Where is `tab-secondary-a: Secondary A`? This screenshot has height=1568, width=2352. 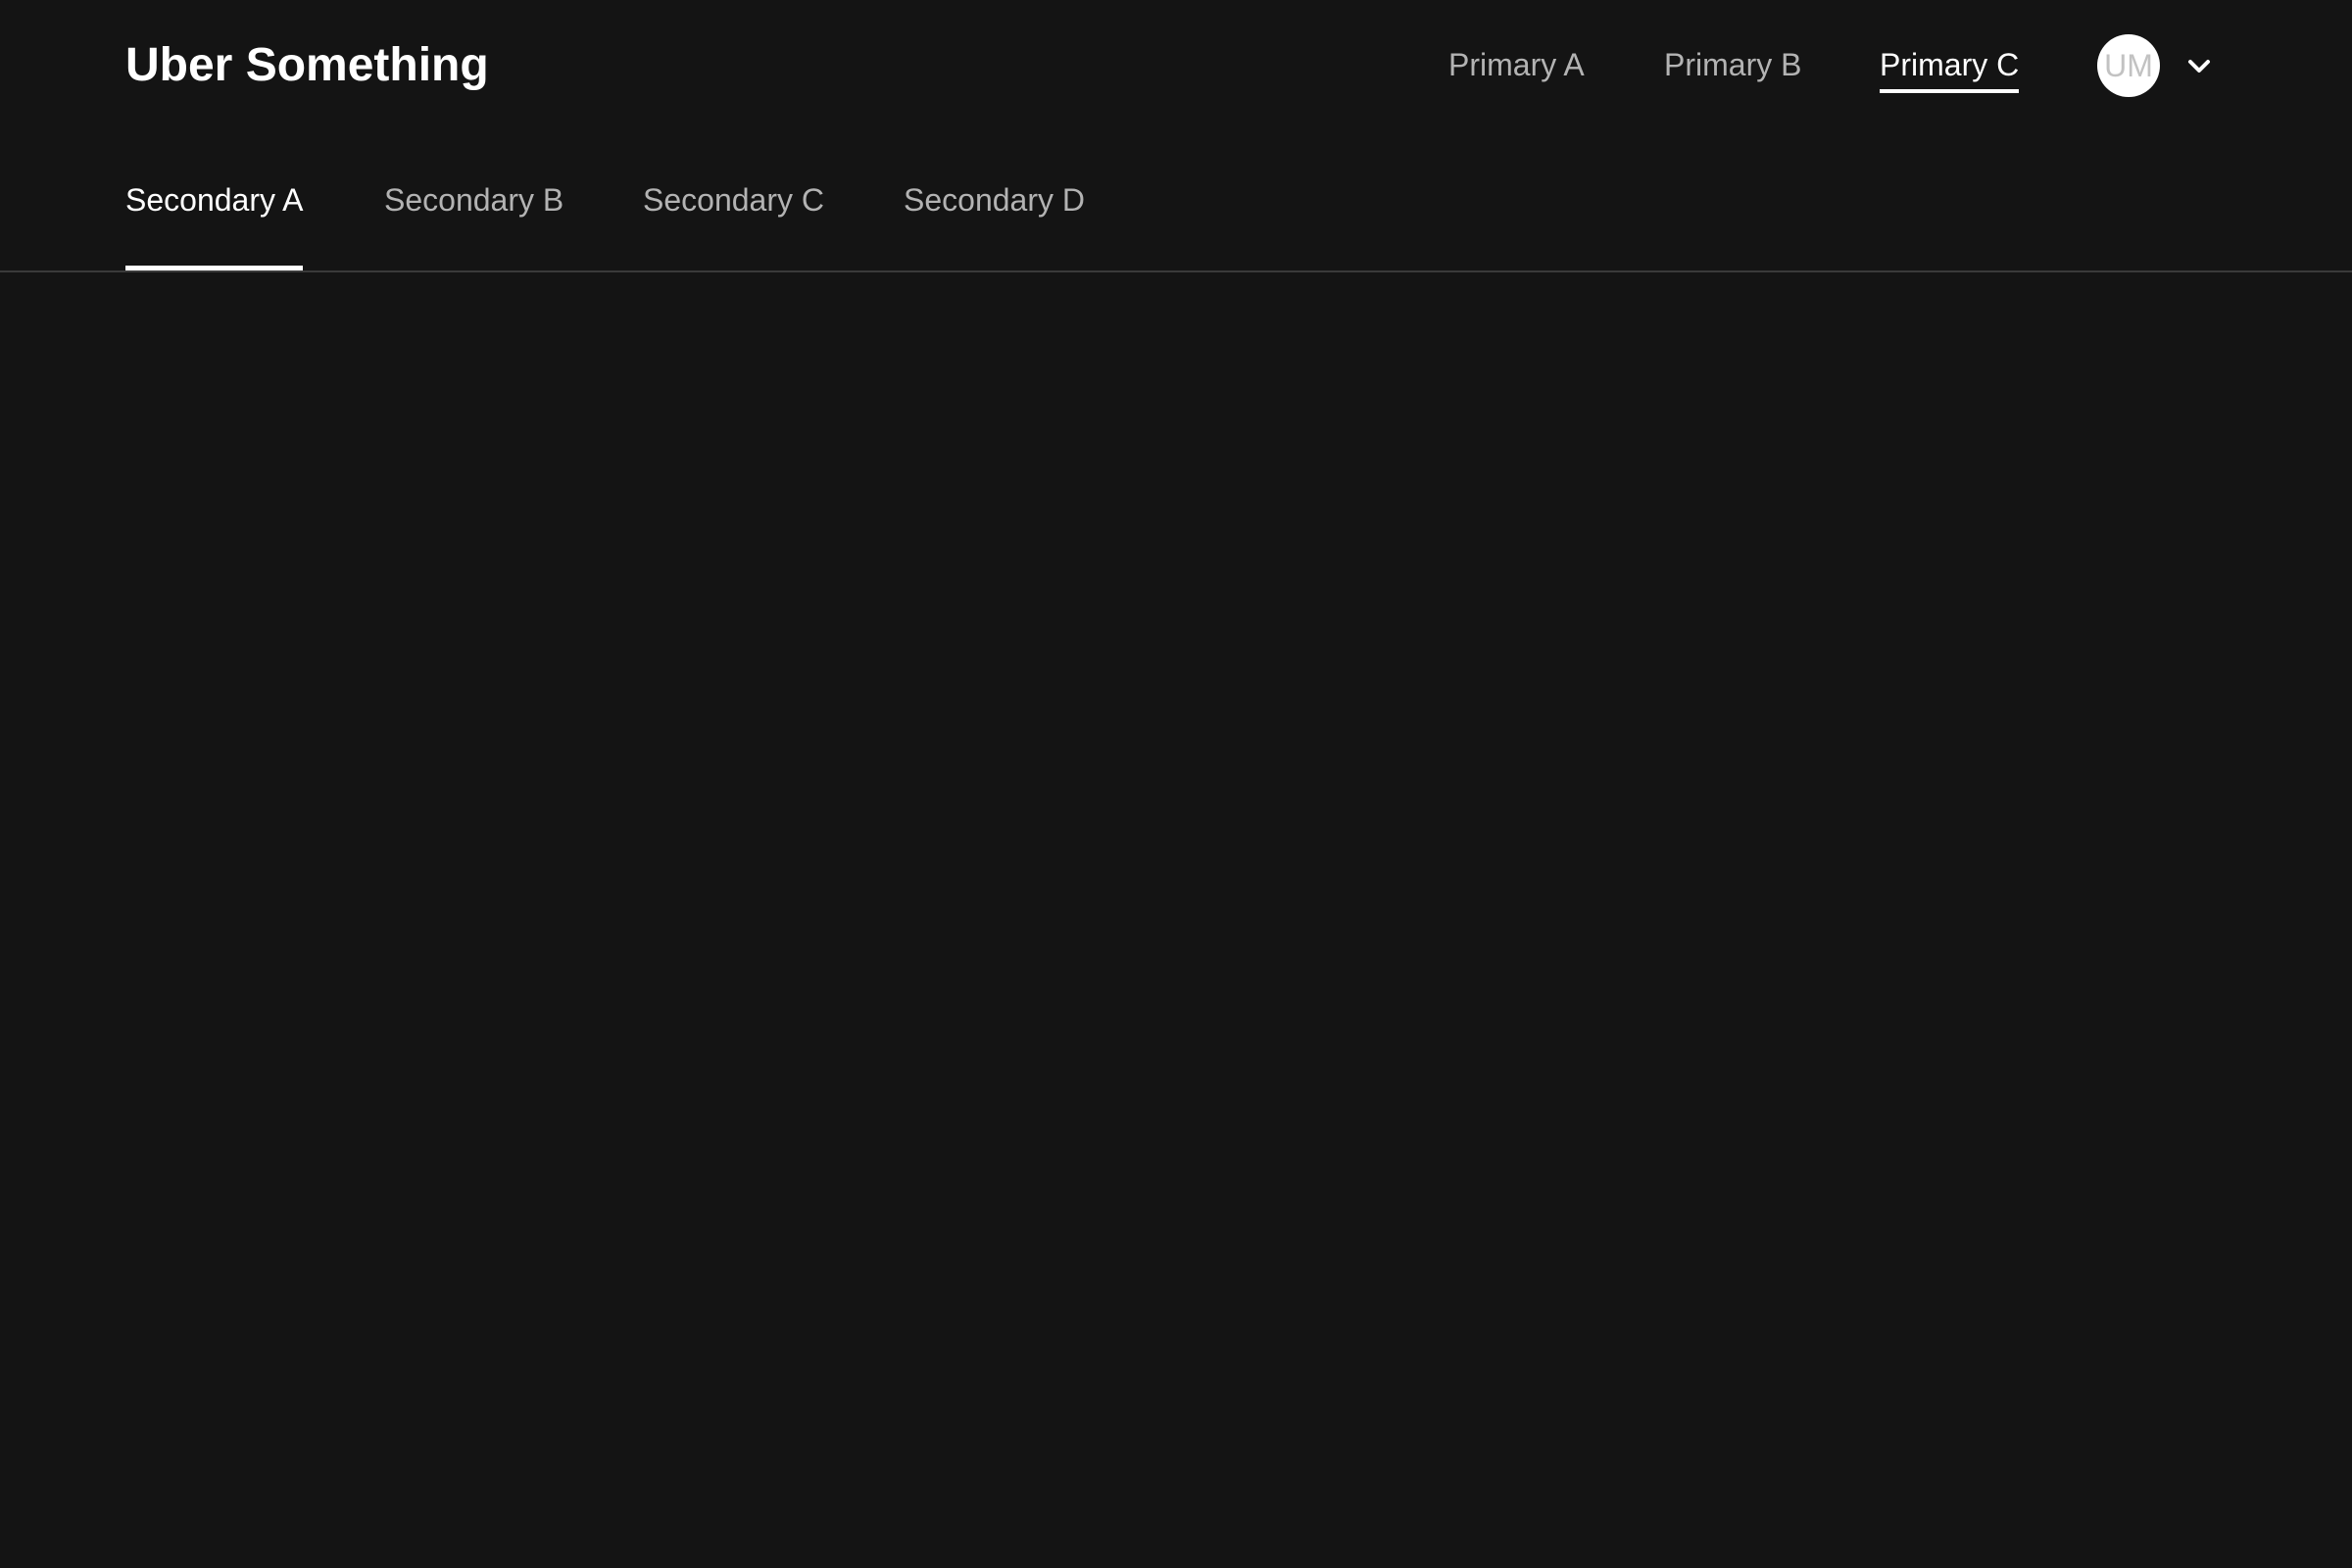
tab-secondary-a: Secondary A is located at coordinates (214, 224).